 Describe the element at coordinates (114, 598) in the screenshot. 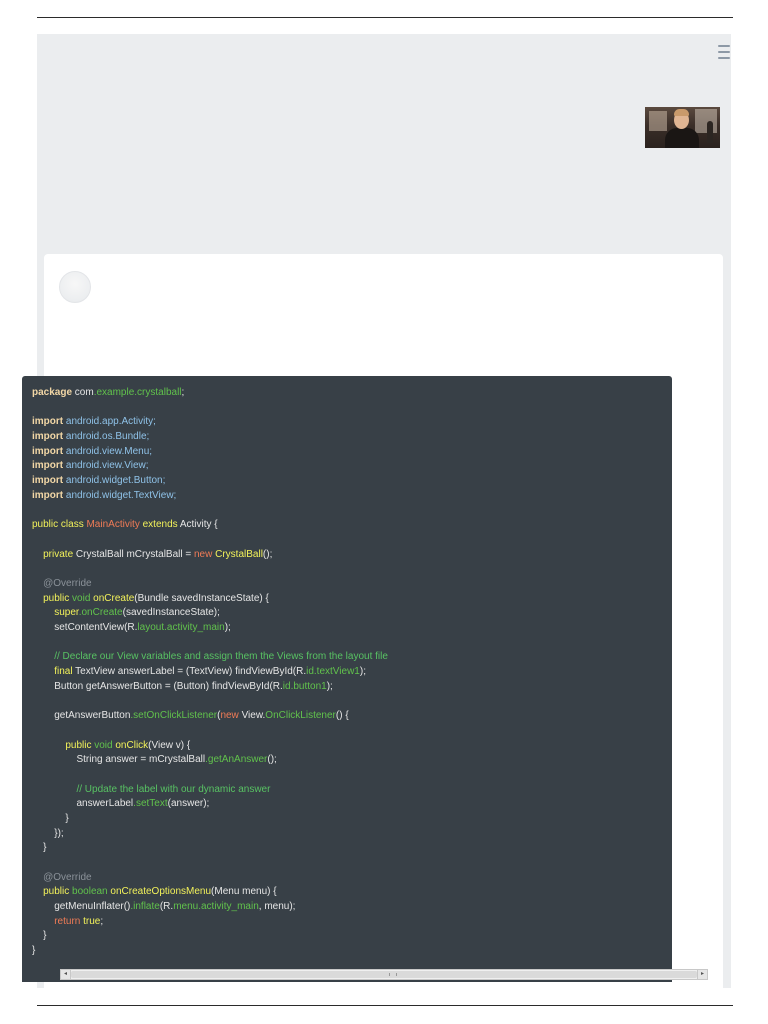

I see `code-token: onCreate` at that location.